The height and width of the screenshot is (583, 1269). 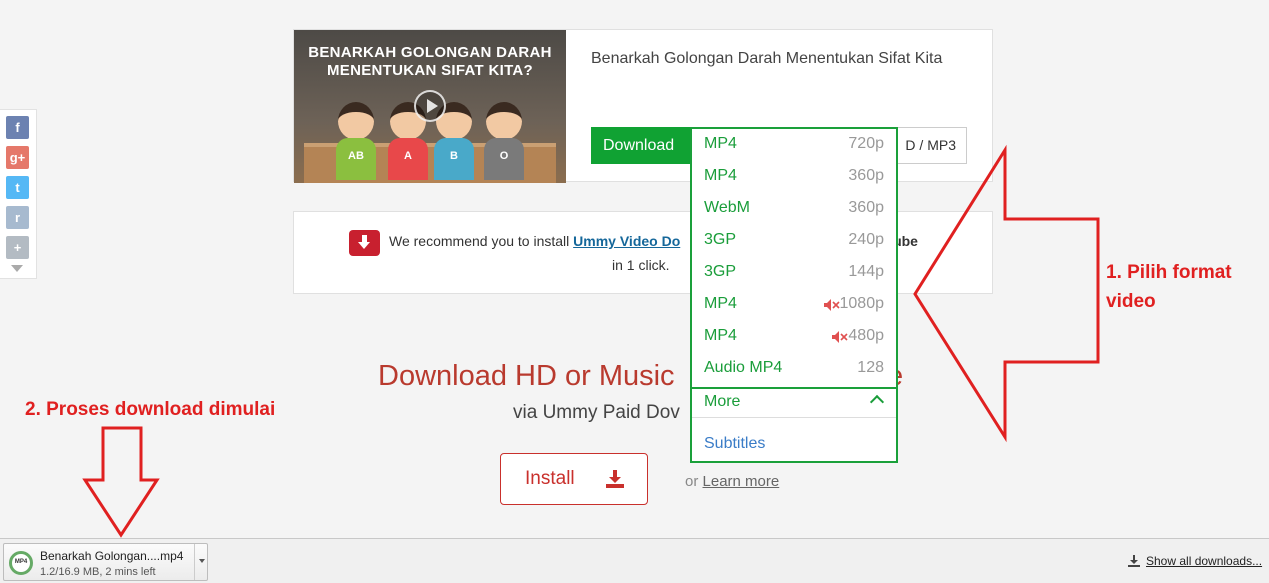 I want to click on download-icon, so click(x=1134, y=561).